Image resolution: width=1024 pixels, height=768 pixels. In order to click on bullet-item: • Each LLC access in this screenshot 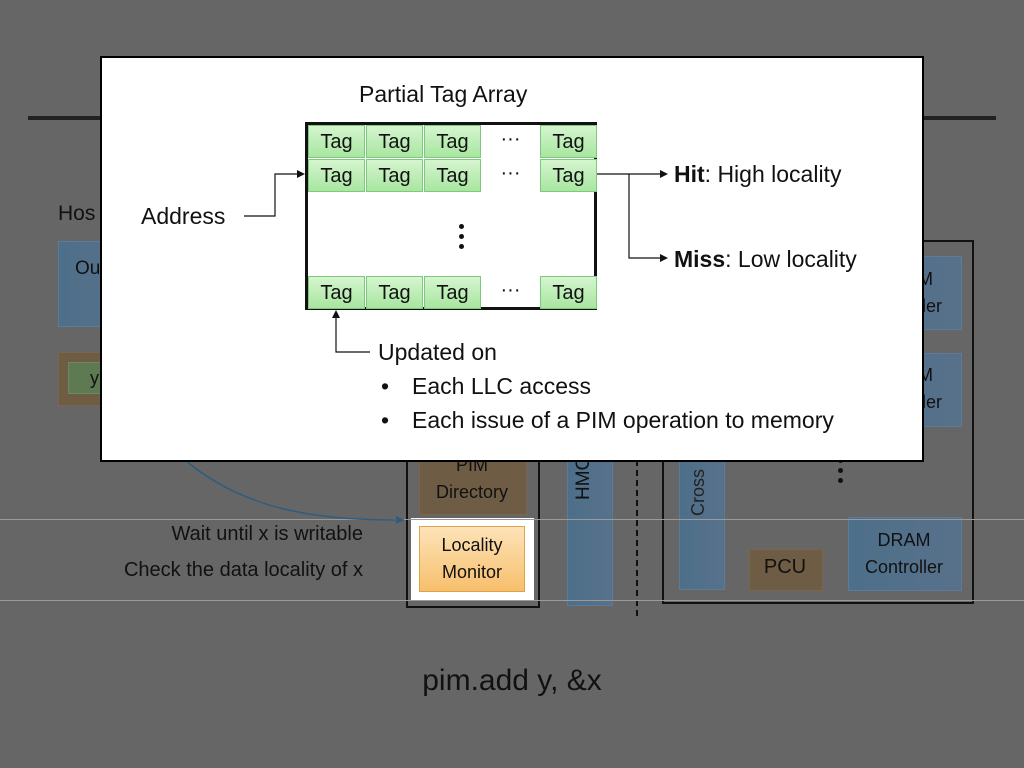, I will do `click(486, 386)`.